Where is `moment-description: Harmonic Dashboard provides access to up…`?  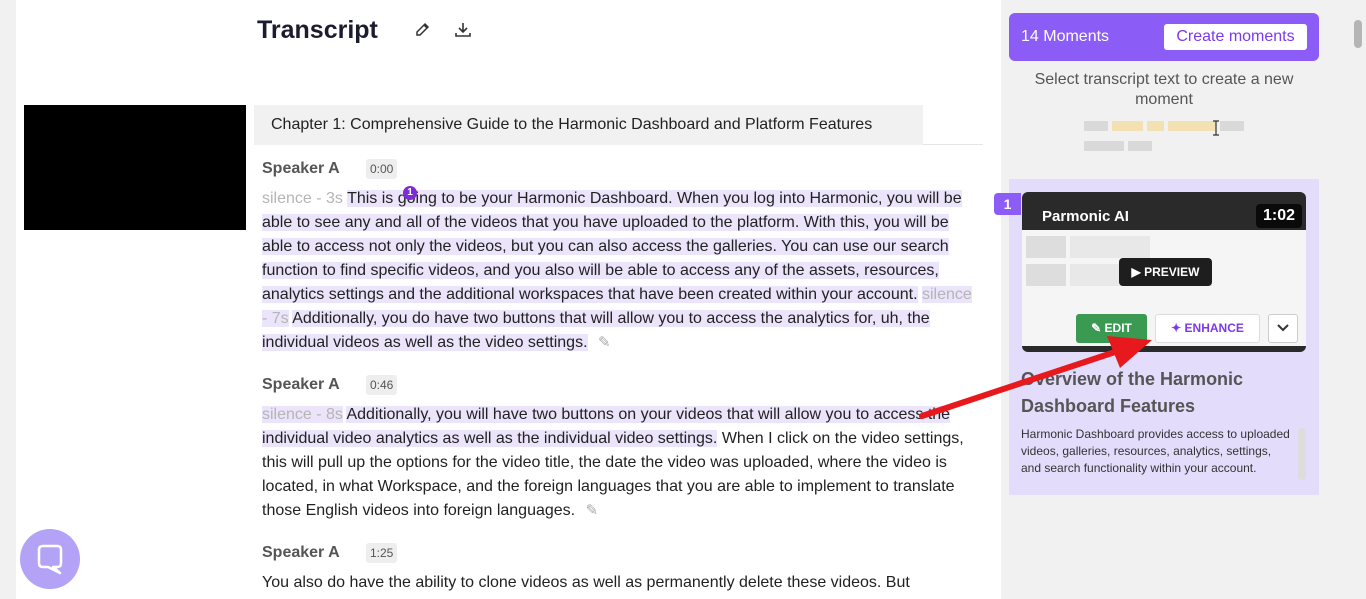
moment-description: Harmonic Dashboard provides access to up… is located at coordinates (1155, 451).